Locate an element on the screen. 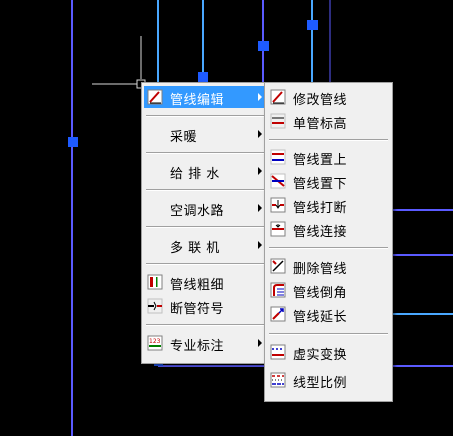  submenu-item-pipe-send-down: 管线置下 is located at coordinates (328, 181).